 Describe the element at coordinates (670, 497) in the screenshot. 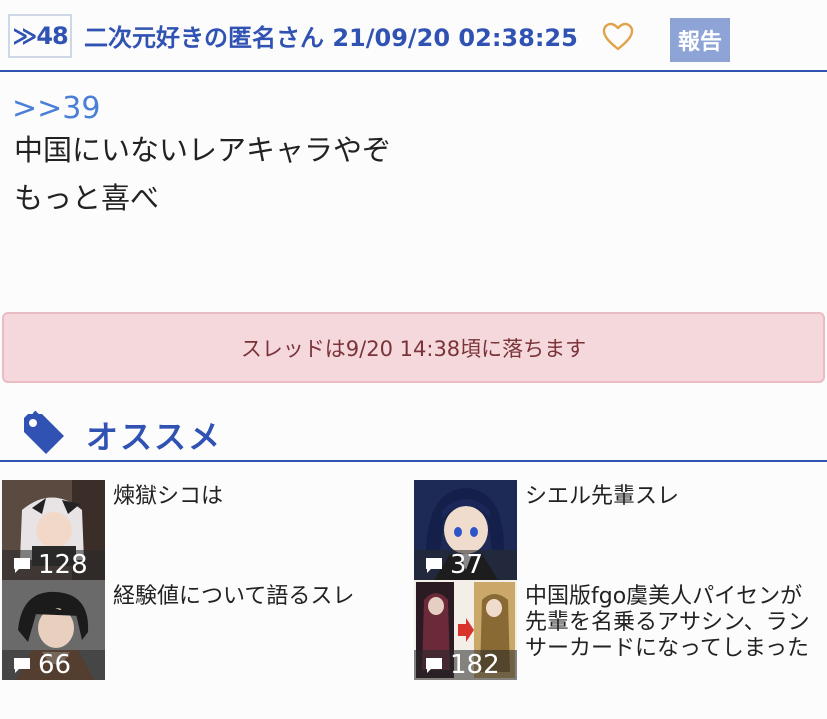

I see `thread-title: シエル先輩スレ` at that location.